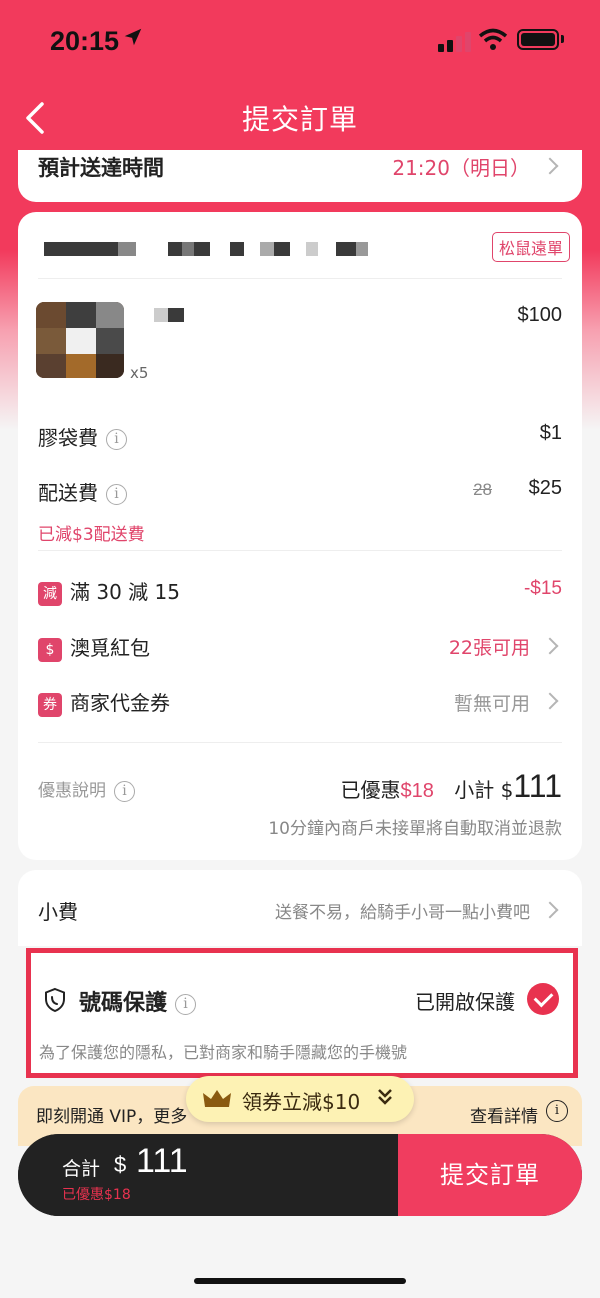  What do you see at coordinates (101, 168) in the screenshot?
I see `eta-label: 預計送達時間` at bounding box center [101, 168].